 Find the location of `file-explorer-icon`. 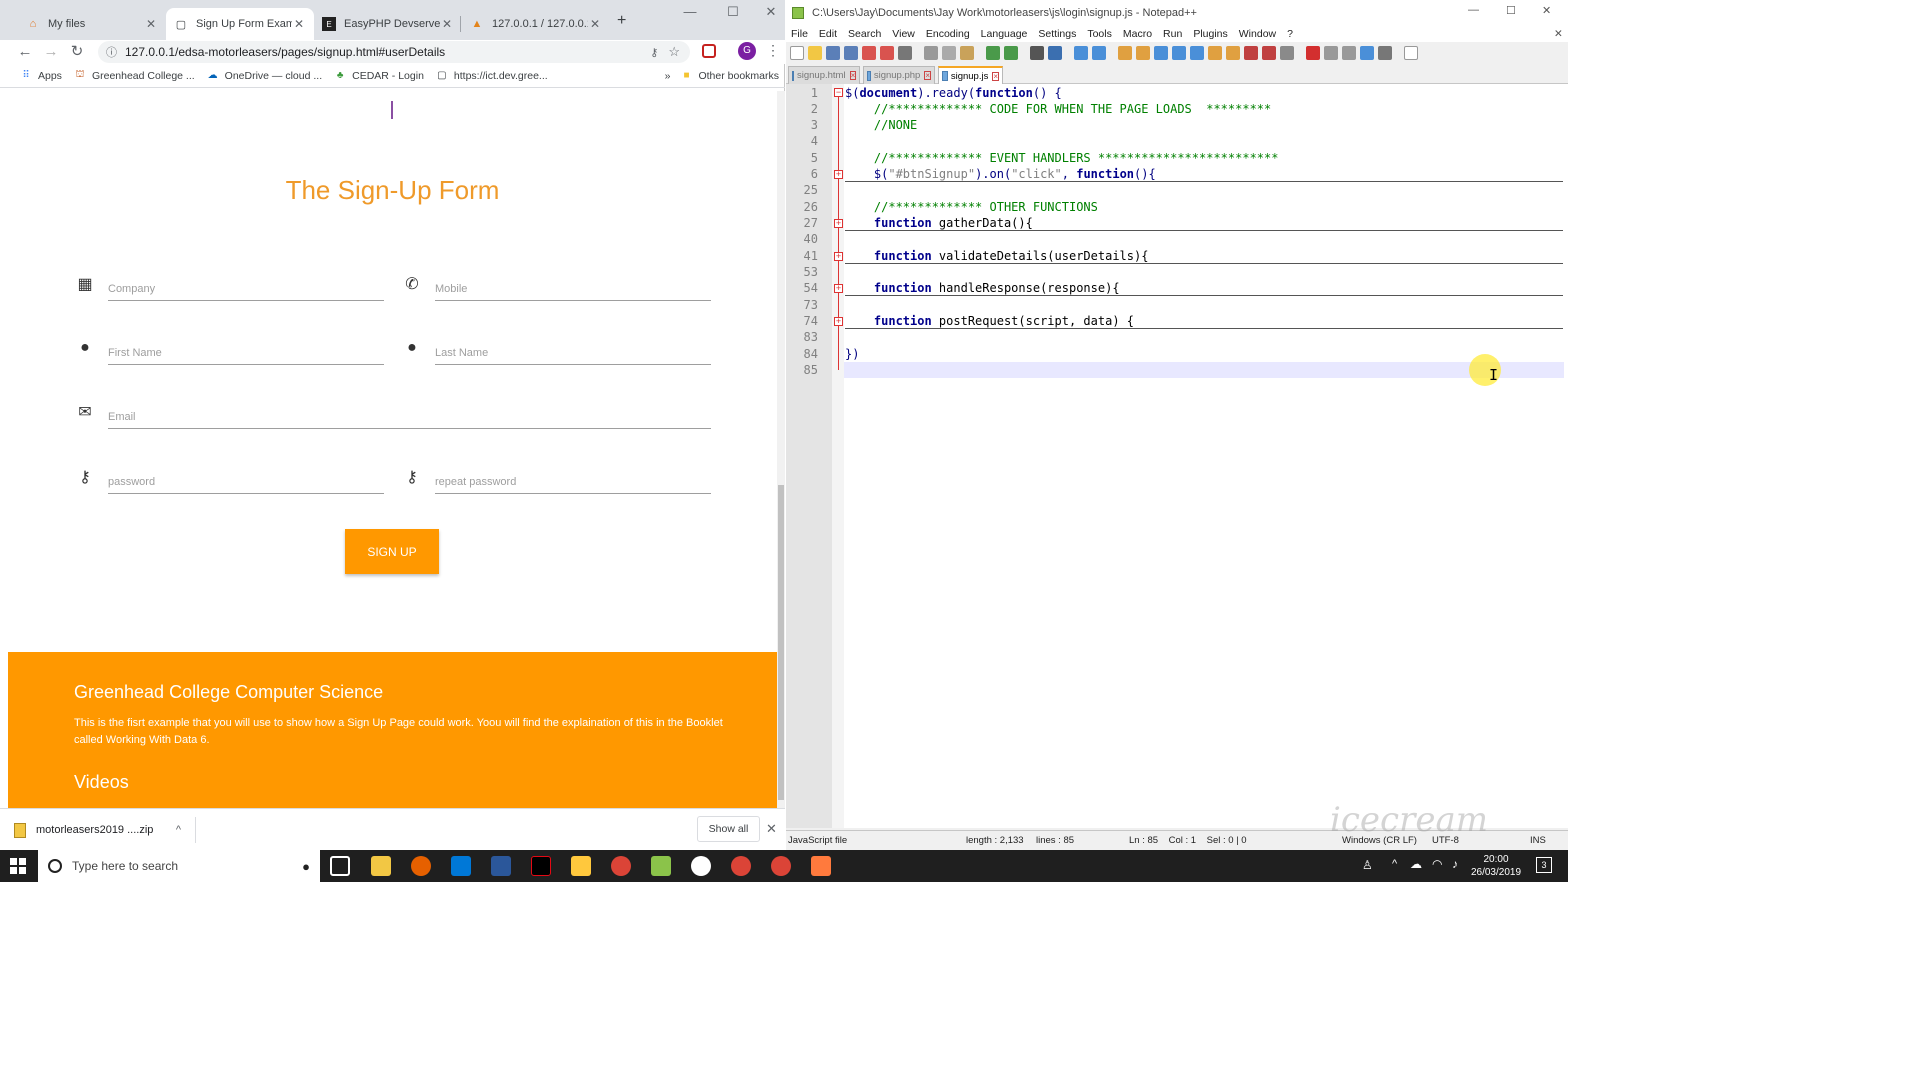

file-explorer-icon is located at coordinates (381, 866).